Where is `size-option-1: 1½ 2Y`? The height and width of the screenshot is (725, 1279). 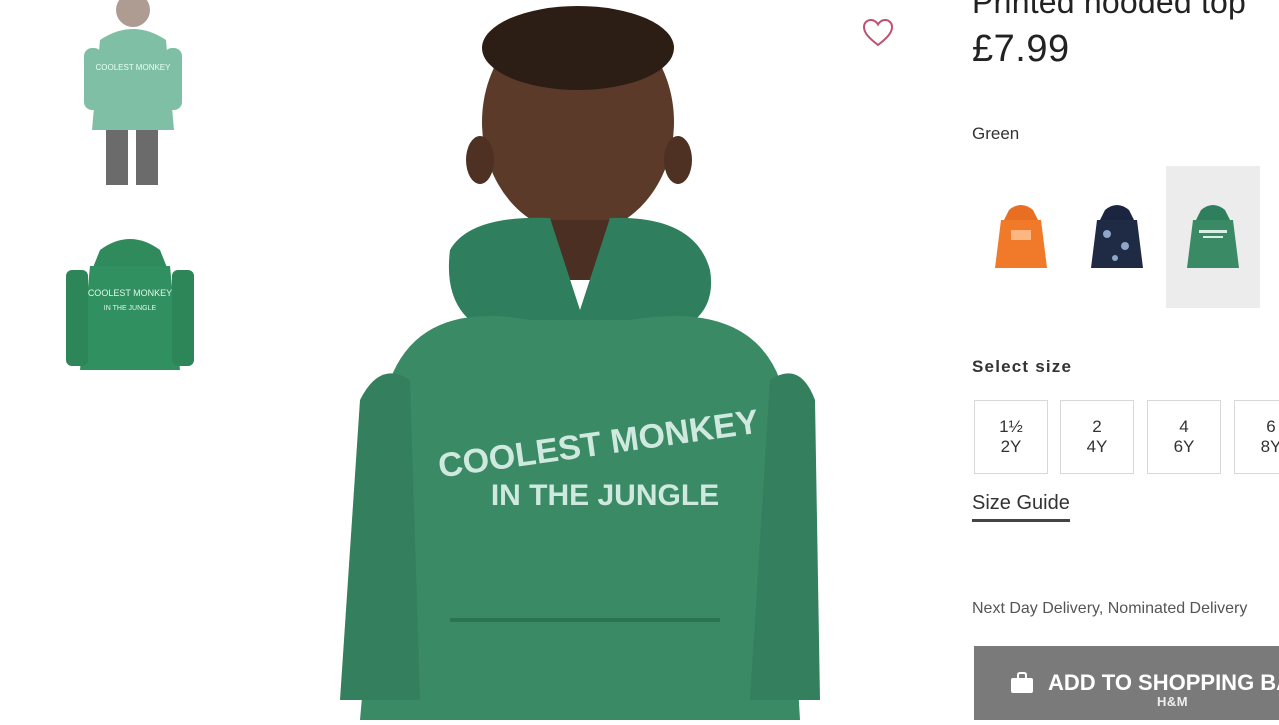 size-option-1: 1½ 2Y is located at coordinates (1011, 437).